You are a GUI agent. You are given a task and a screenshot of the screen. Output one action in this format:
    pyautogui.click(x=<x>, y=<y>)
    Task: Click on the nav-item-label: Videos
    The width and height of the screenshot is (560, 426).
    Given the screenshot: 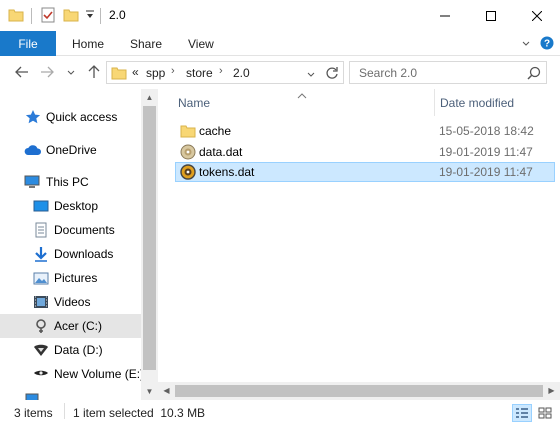 What is the action you would take?
    pyautogui.click(x=72, y=302)
    